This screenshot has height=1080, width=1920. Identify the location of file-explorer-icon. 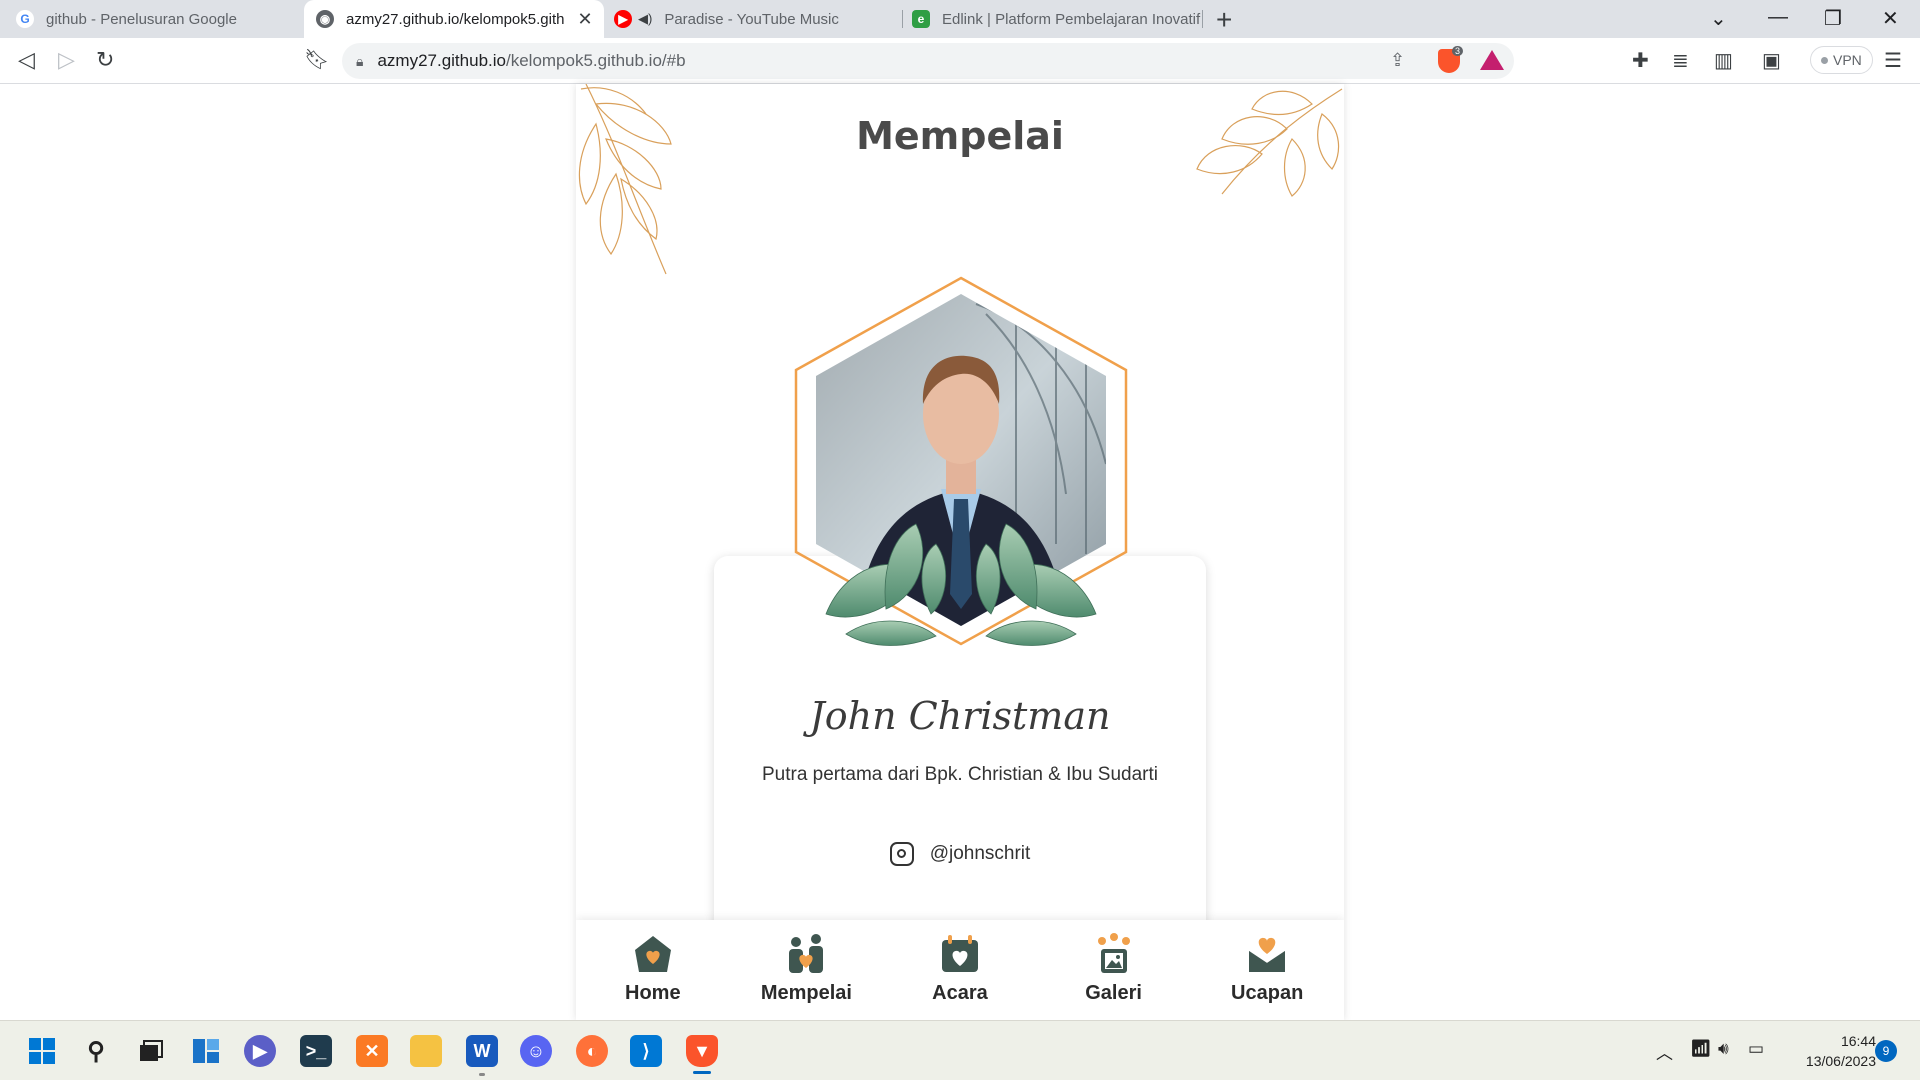
(426, 1051).